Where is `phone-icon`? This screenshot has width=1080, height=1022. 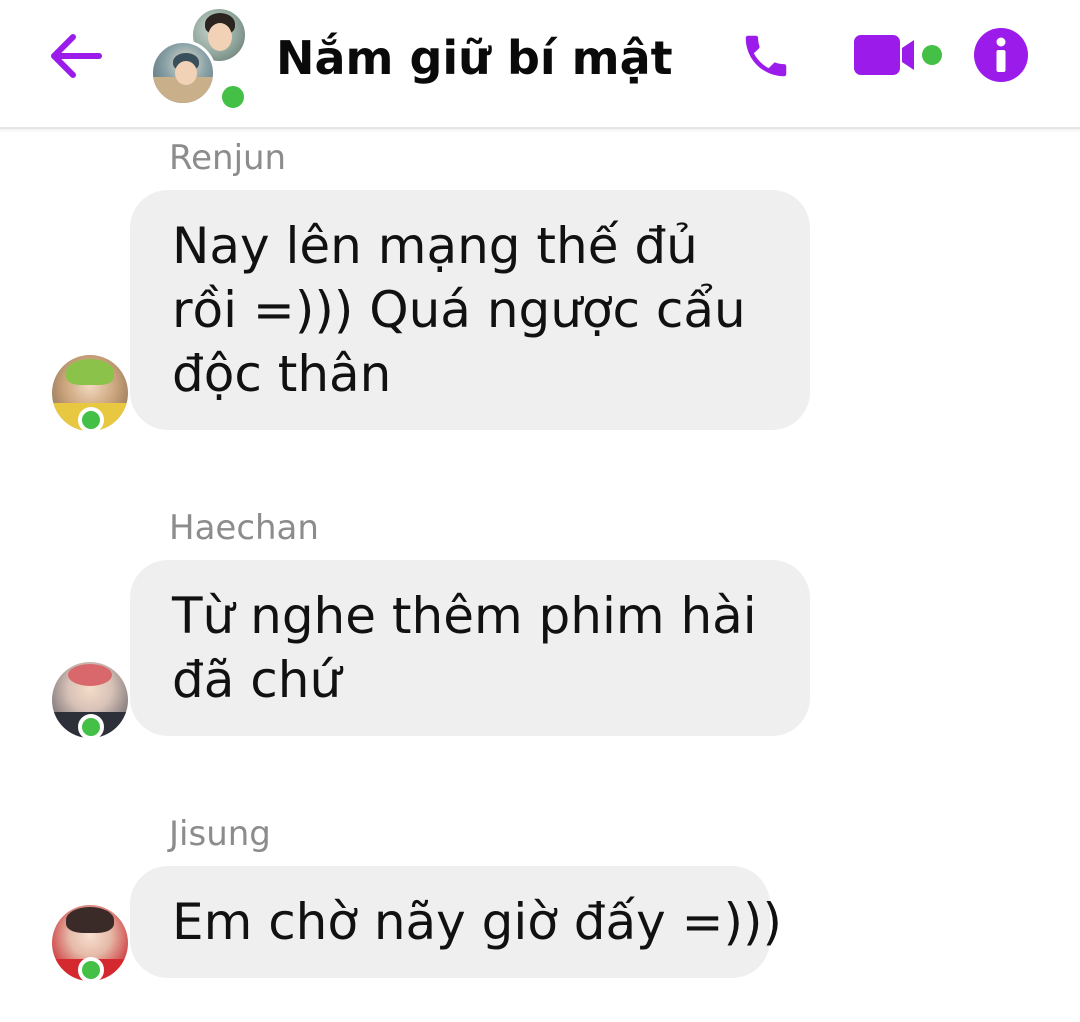
phone-icon is located at coordinates (766, 56).